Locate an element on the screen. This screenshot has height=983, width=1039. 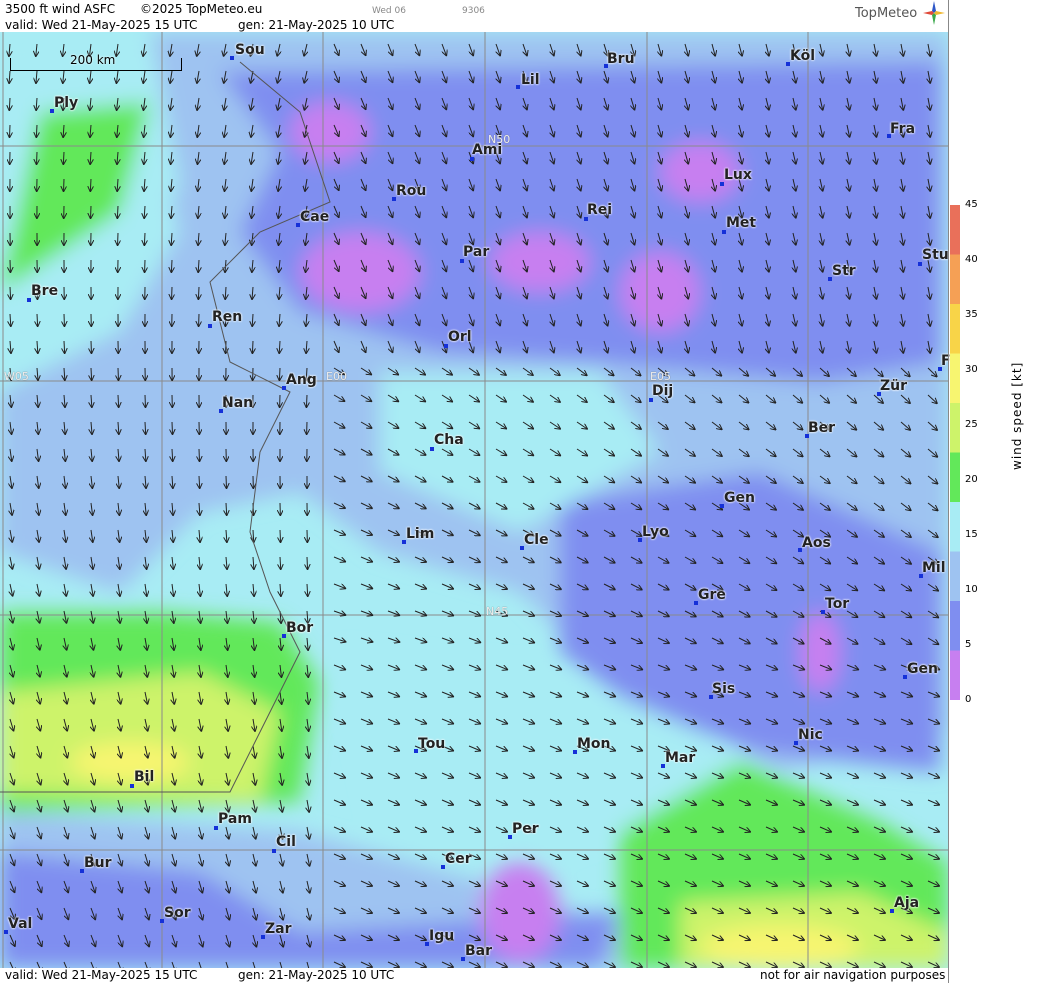
city-label: Ang is located at coordinates (301, 380).